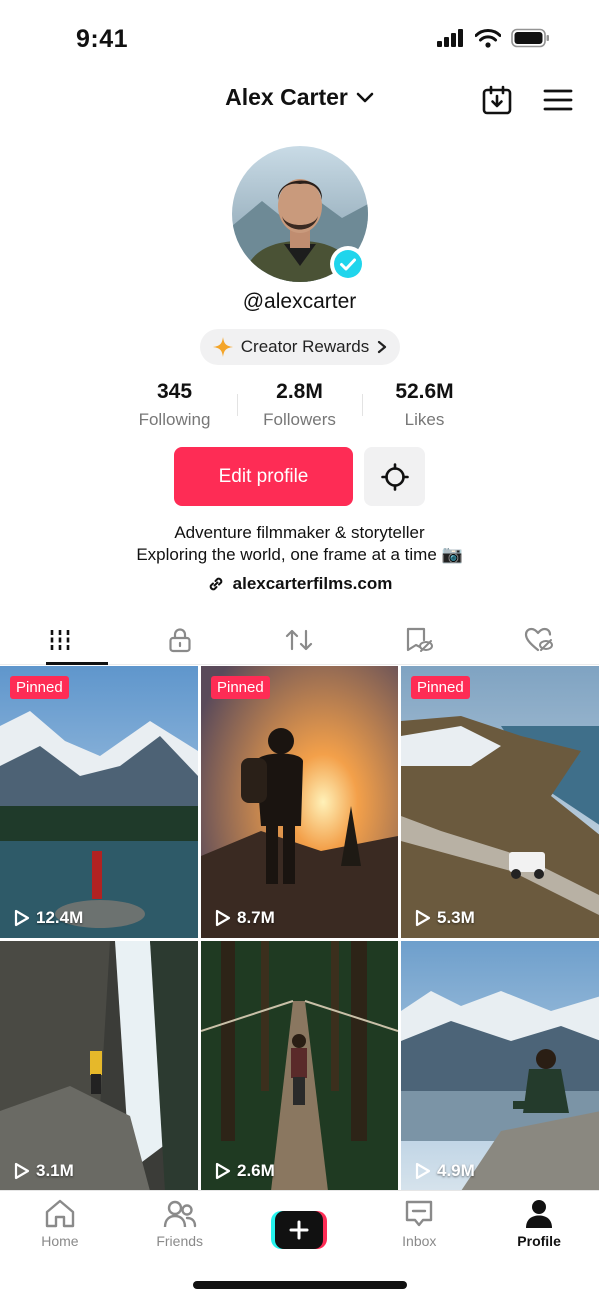  I want to click on create-icon, so click(299, 1230).